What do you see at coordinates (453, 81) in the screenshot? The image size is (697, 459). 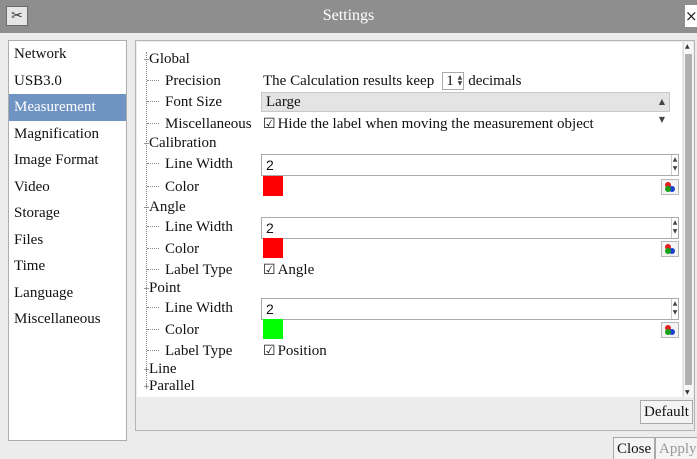 I see `precision-spinbox: 1 ▲ ▼` at bounding box center [453, 81].